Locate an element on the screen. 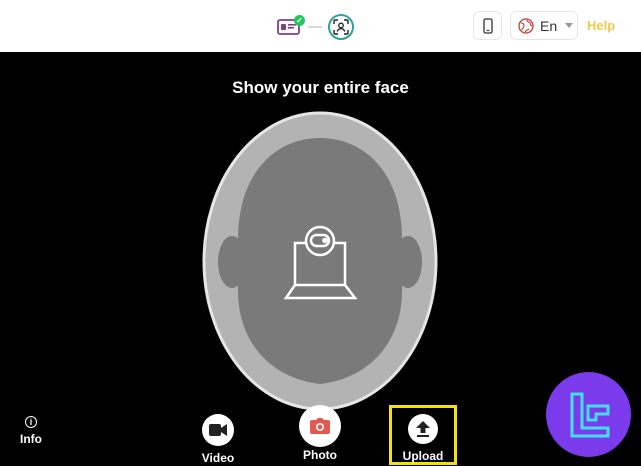 This screenshot has height=466, width=641. upload-label: Upload is located at coordinates (423, 456).